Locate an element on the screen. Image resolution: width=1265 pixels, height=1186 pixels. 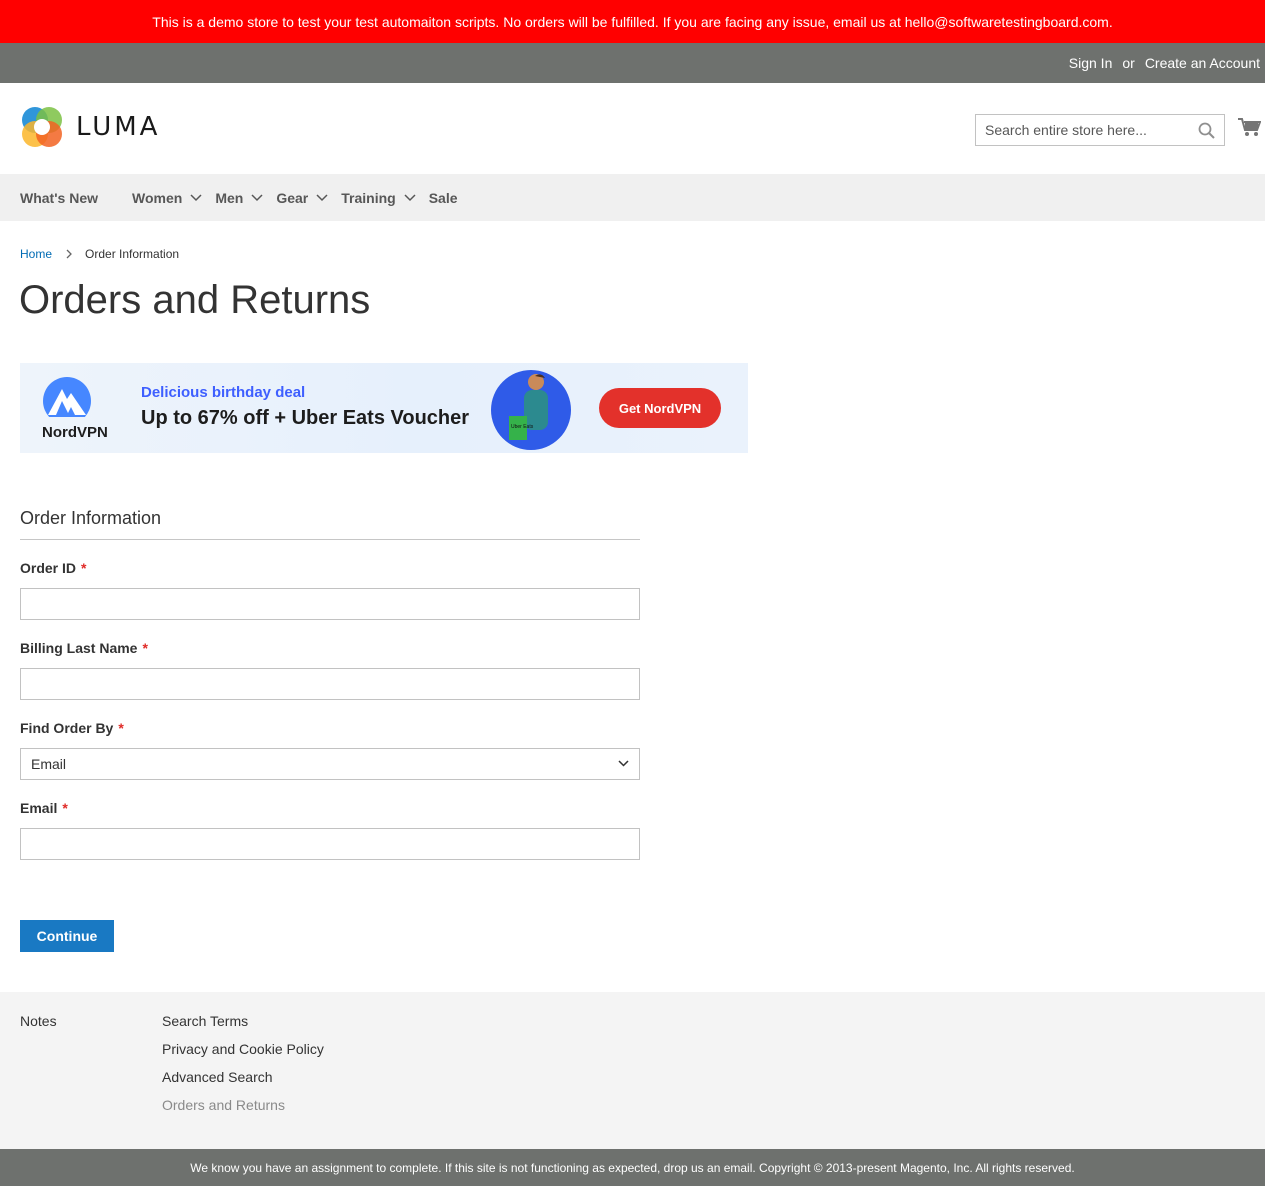
nav-item-label: Training is located at coordinates (368, 197).